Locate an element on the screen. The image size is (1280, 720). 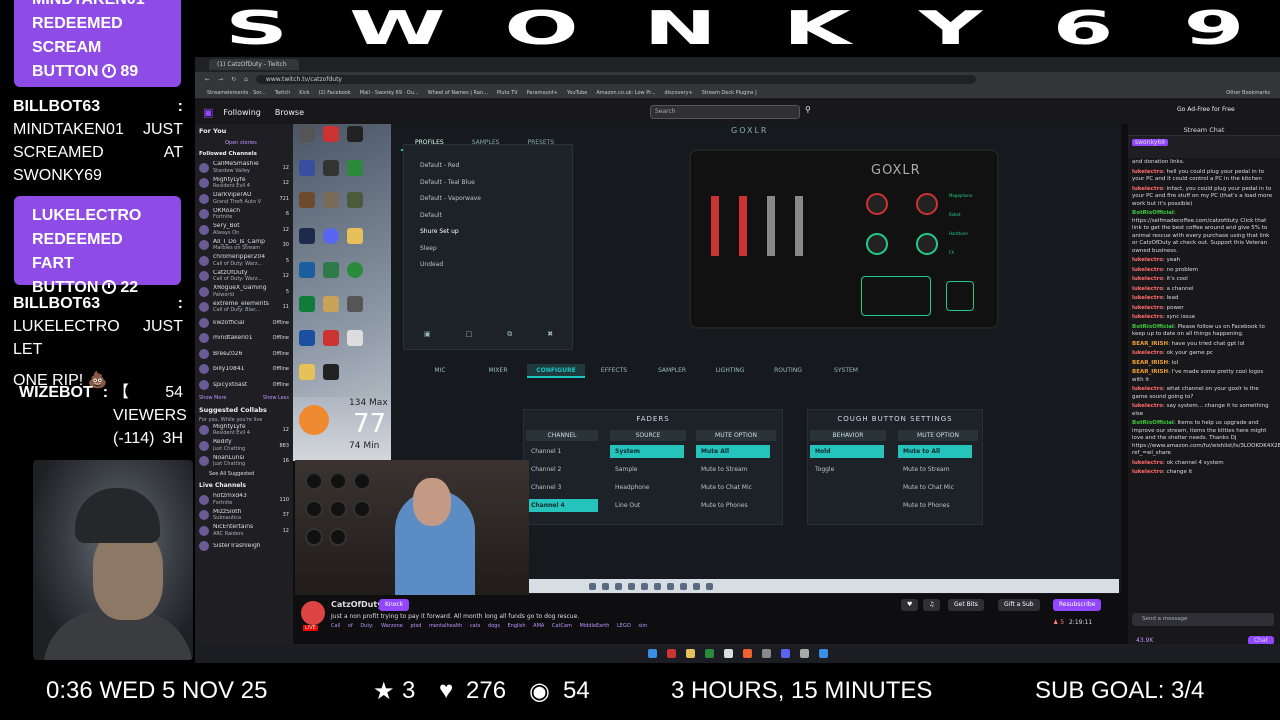
sidebar-channel: Redify Just Chatting 883 is located at coordinates (244, 446).